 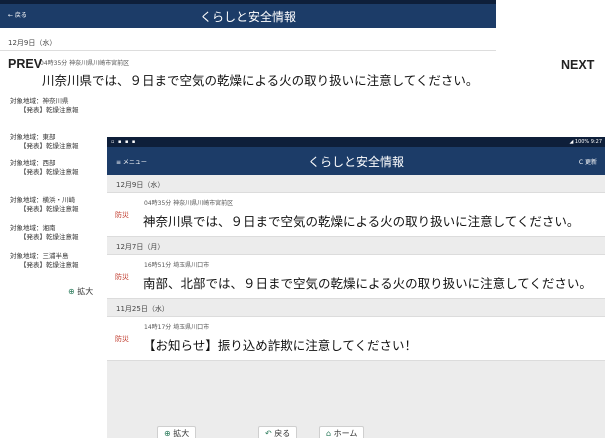 I want to click on area-name: 対象地域：東部, so click(x=33, y=137).